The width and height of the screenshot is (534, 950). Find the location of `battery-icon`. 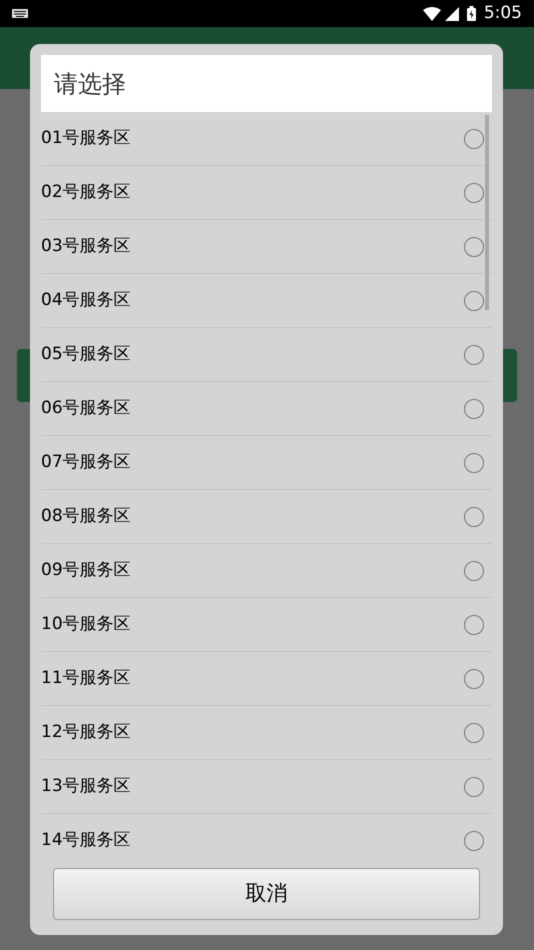

battery-icon is located at coordinates (471, 13).